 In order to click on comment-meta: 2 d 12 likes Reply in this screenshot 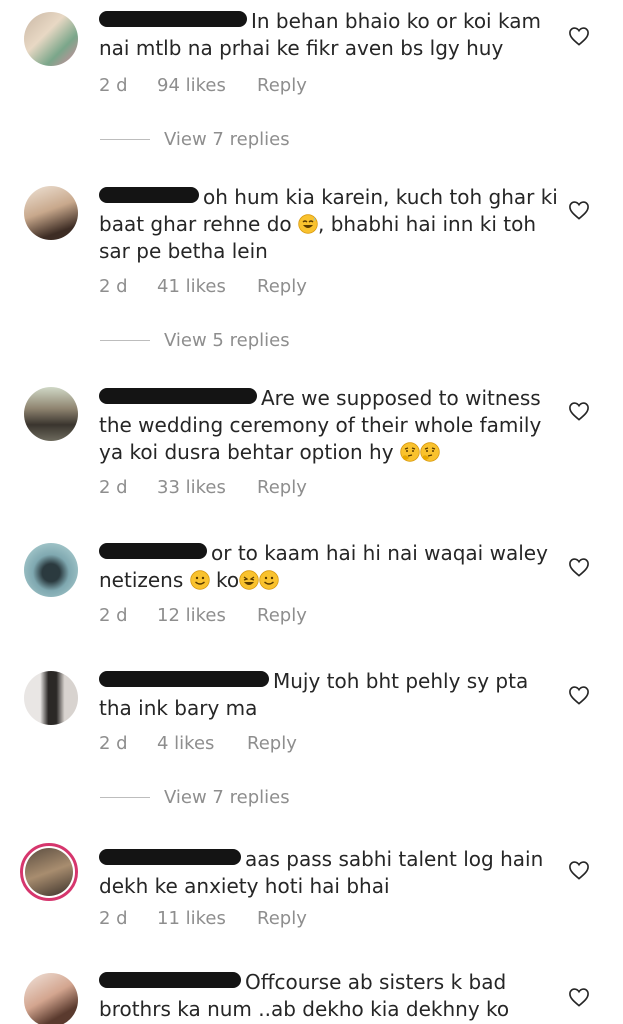, I will do `click(203, 615)`.